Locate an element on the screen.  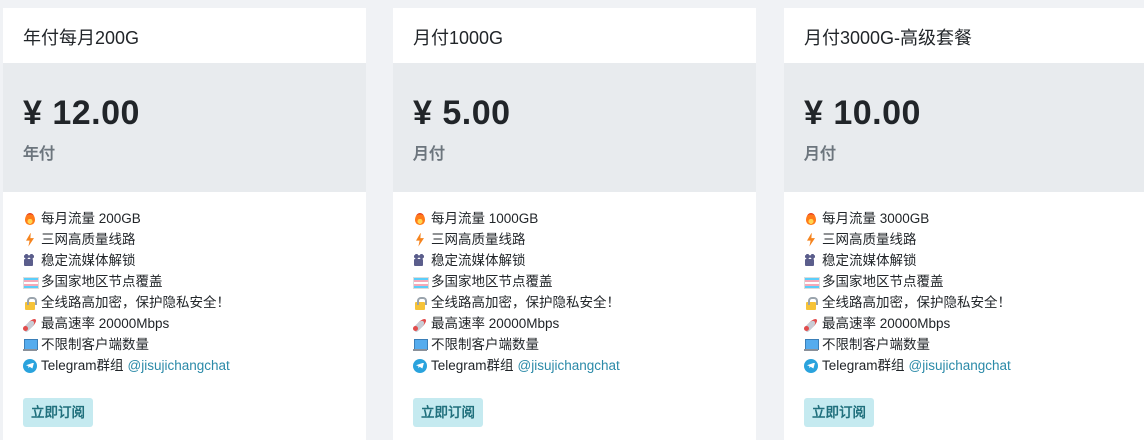
plan-title: 月付1000G is located at coordinates (458, 38).